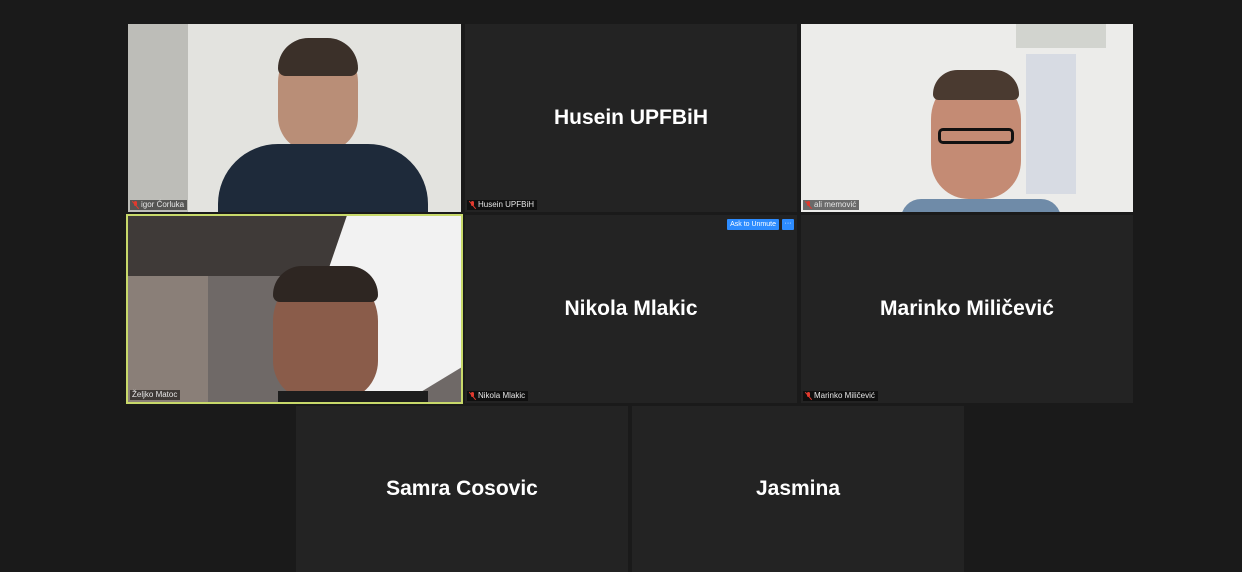 Image resolution: width=1242 pixels, height=572 pixels. I want to click on name-label: Željko Matoc, so click(155, 395).